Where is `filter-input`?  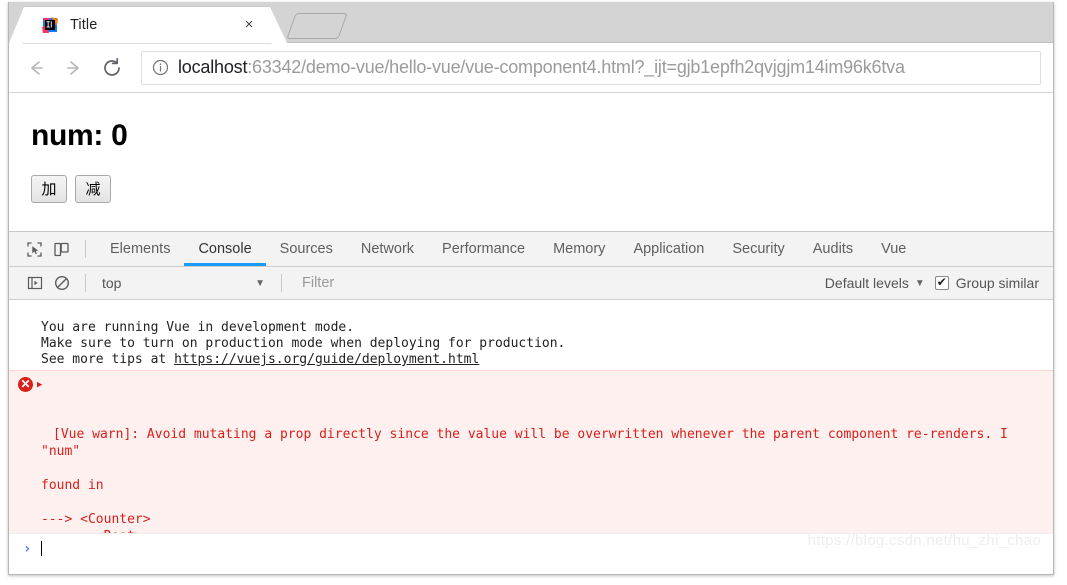
filter-input is located at coordinates (553, 283).